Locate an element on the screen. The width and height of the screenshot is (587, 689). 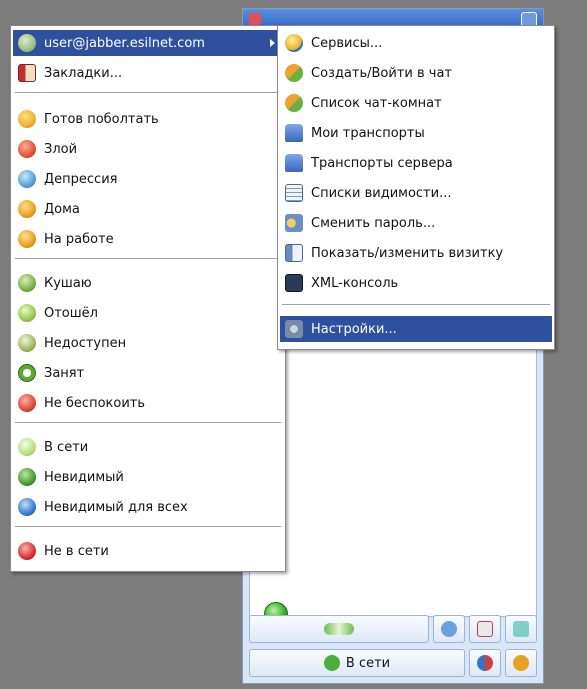
view-arrows-icon is located at coordinates (339, 629).